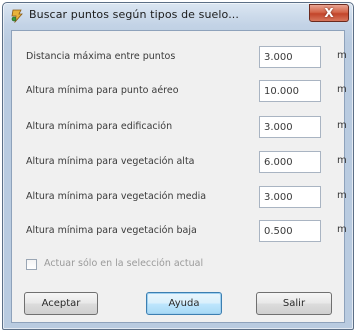 The height and width of the screenshot is (333, 359). What do you see at coordinates (61, 303) in the screenshot?
I see `accept-button: Aceptar` at bounding box center [61, 303].